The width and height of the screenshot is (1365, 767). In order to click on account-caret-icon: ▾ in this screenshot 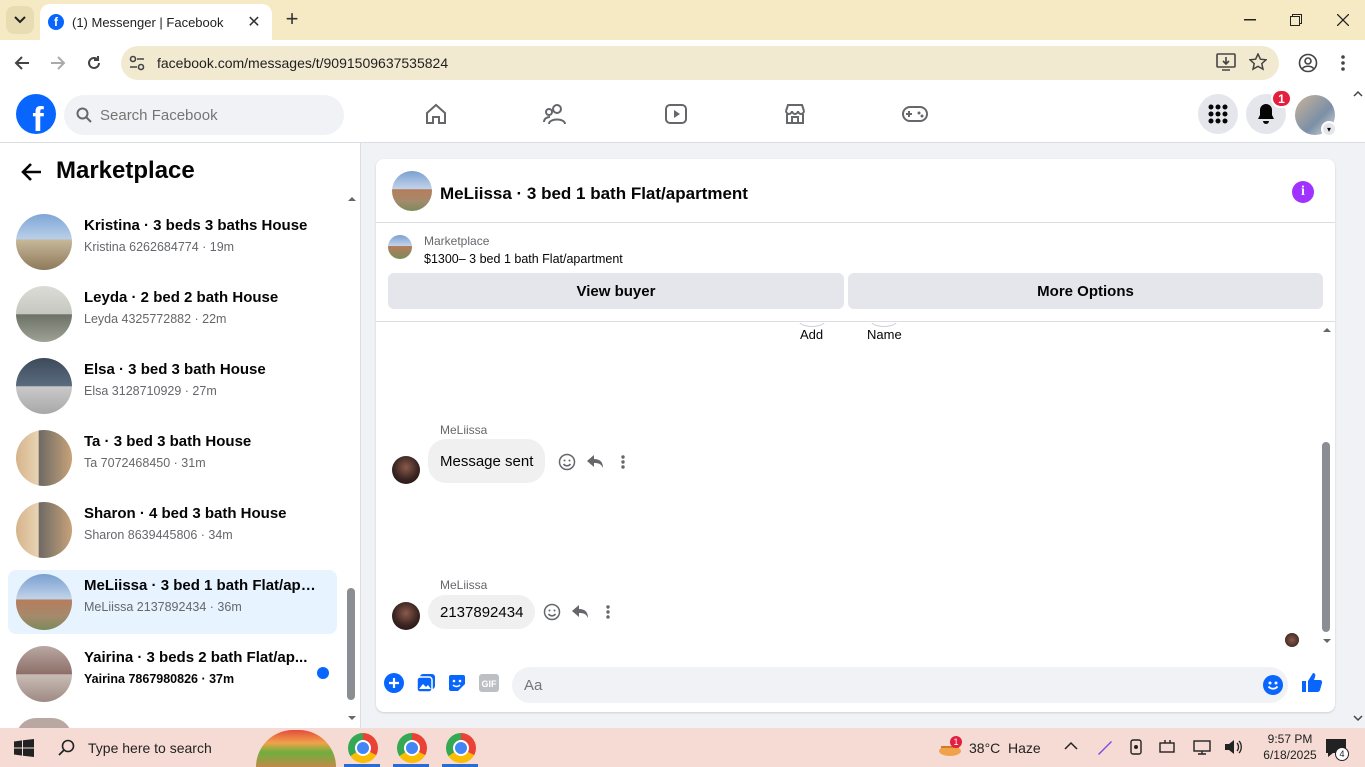, I will do `click(1329, 129)`.